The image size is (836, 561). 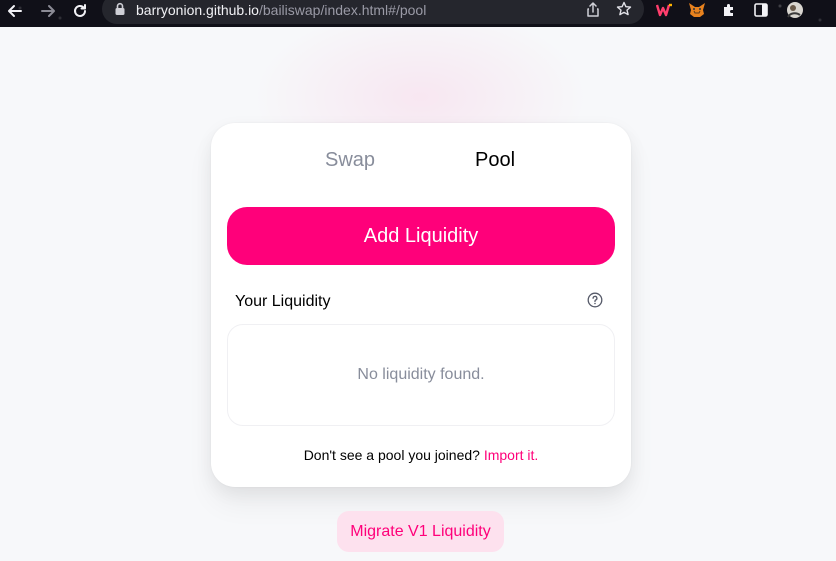 What do you see at coordinates (795, 10) in the screenshot?
I see `profile-avatar-icon` at bounding box center [795, 10].